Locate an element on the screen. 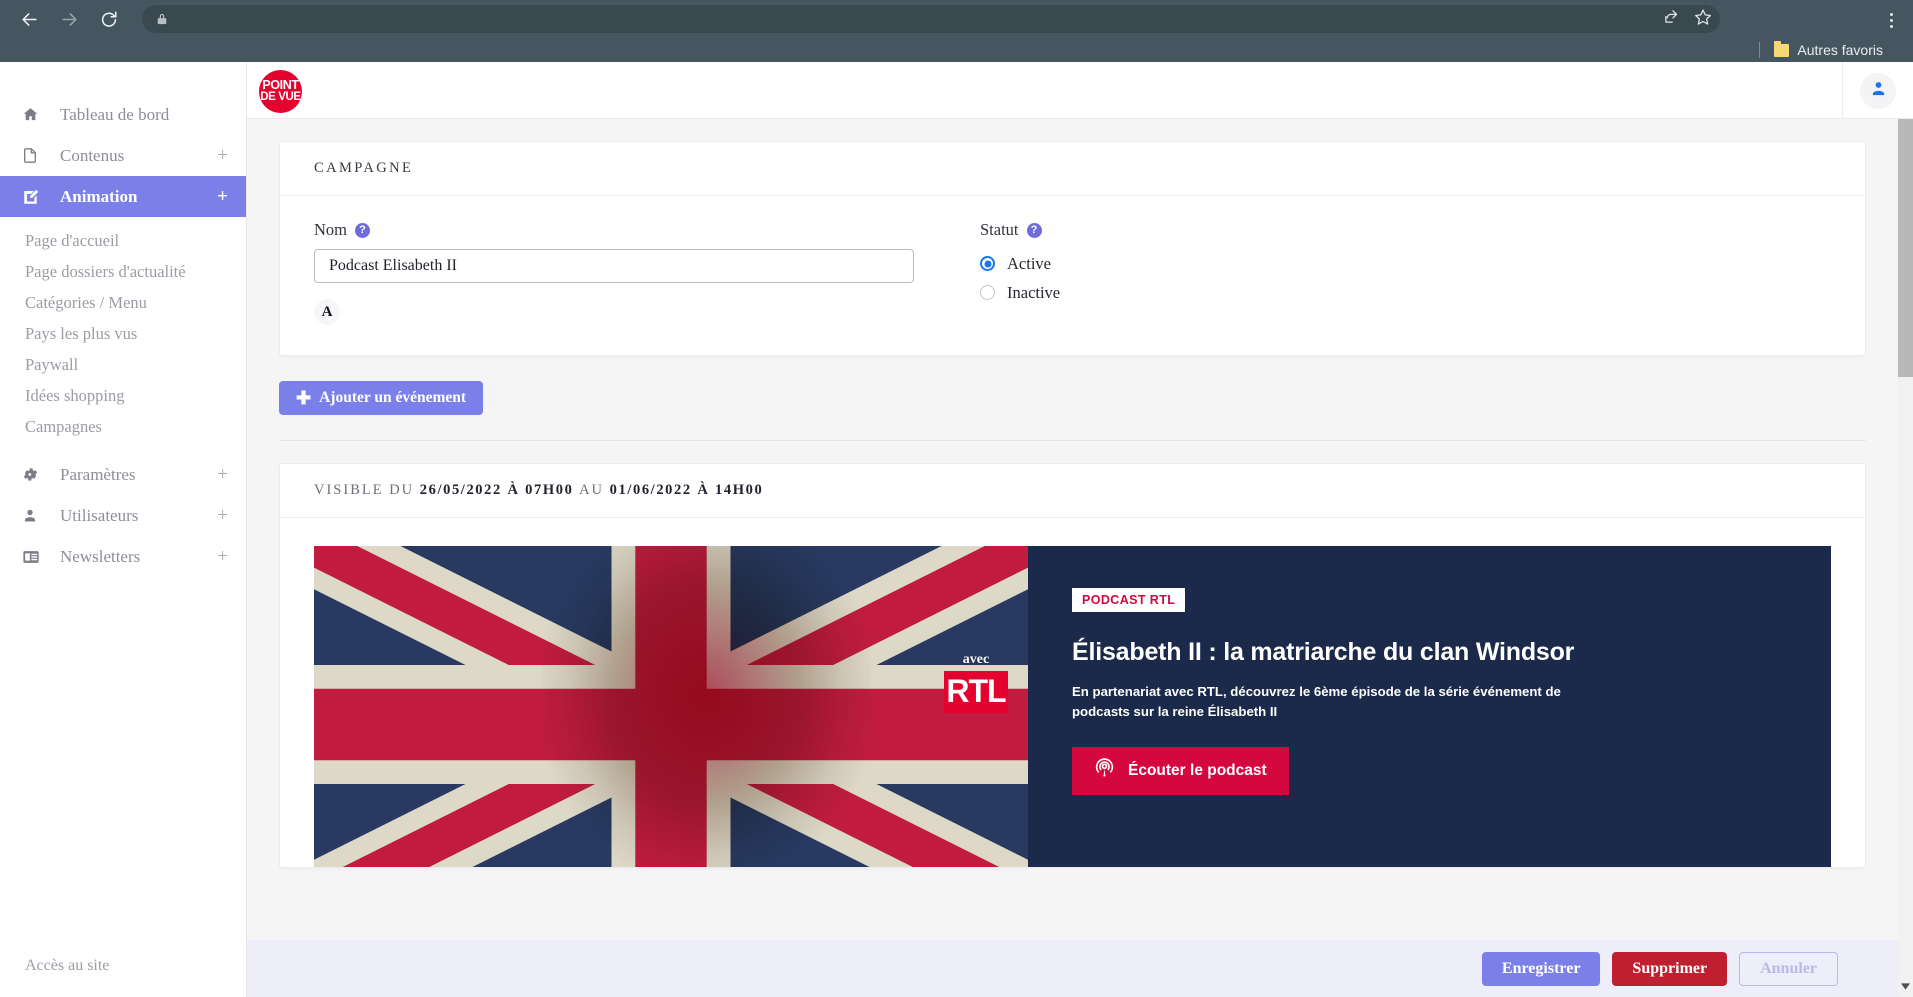  visible-a-2: À is located at coordinates (703, 490).